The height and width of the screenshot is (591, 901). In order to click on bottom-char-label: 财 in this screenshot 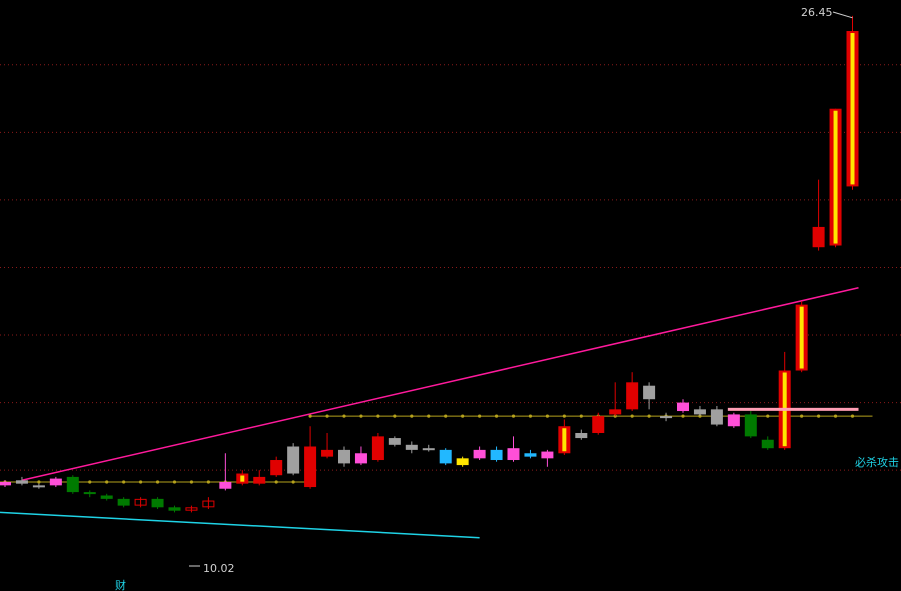, I will do `click(120, 584)`.